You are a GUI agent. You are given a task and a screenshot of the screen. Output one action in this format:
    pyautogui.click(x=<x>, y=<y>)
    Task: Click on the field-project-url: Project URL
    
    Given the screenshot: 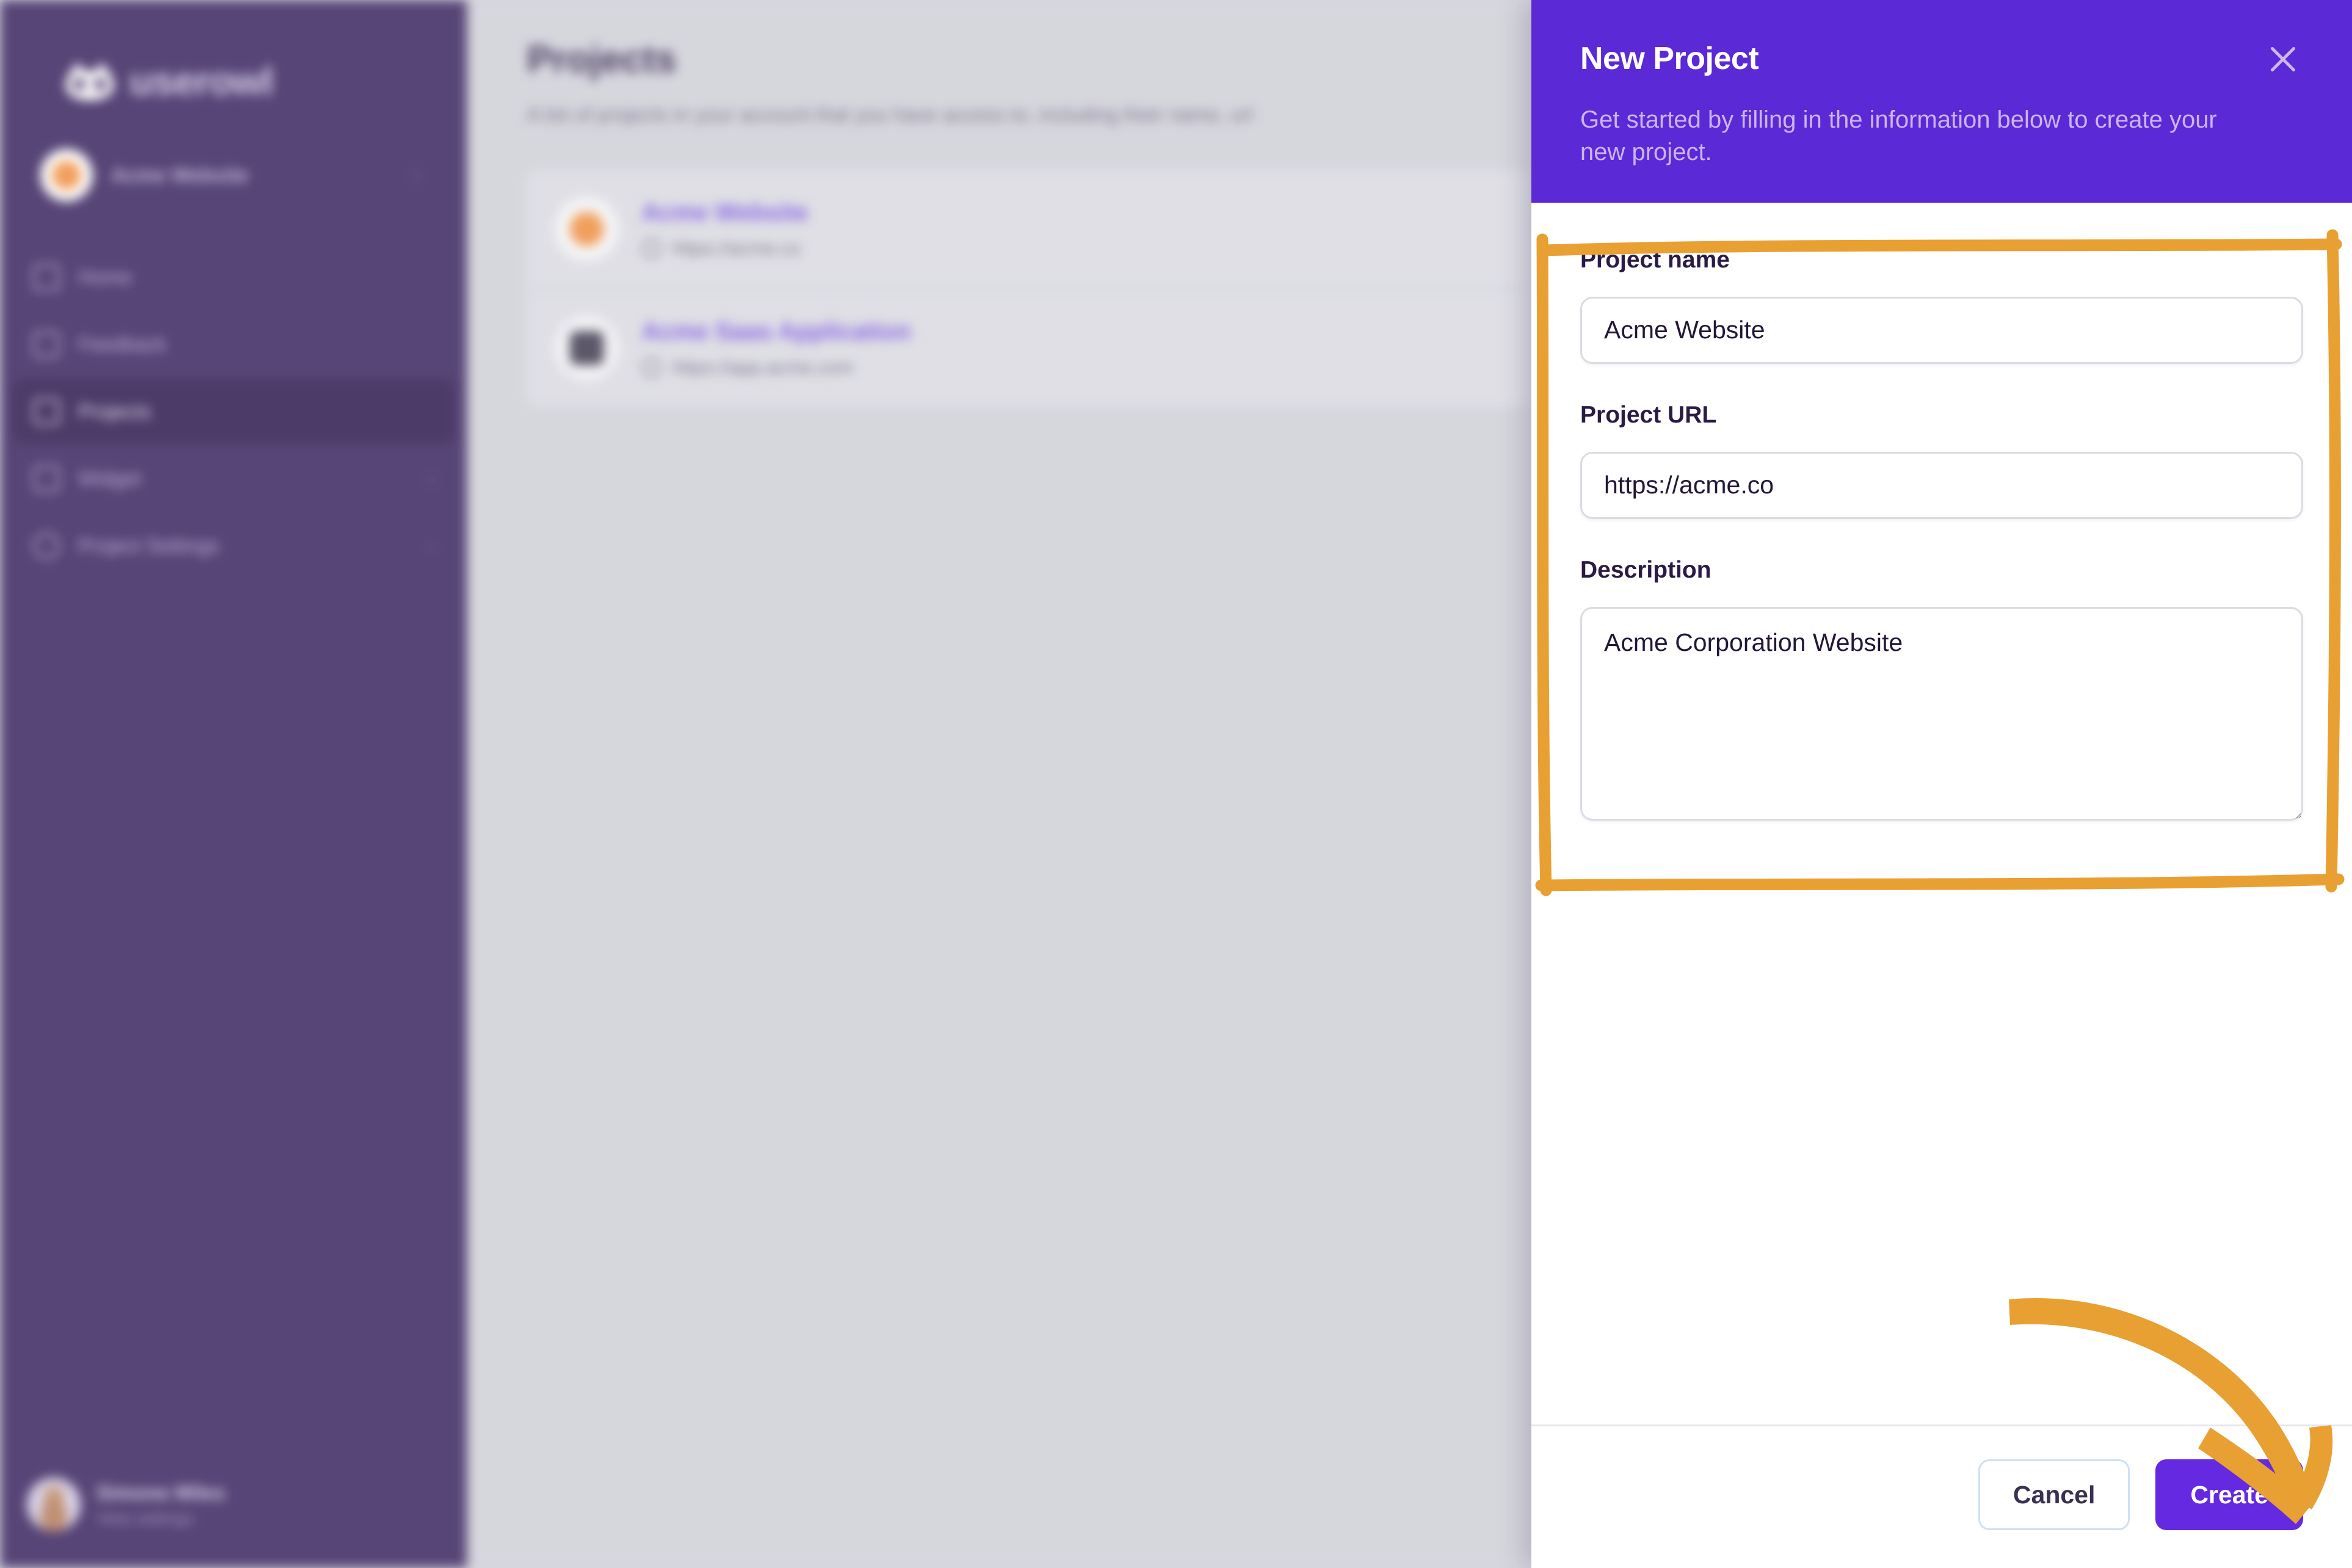 What is the action you would take?
    pyautogui.click(x=1941, y=460)
    